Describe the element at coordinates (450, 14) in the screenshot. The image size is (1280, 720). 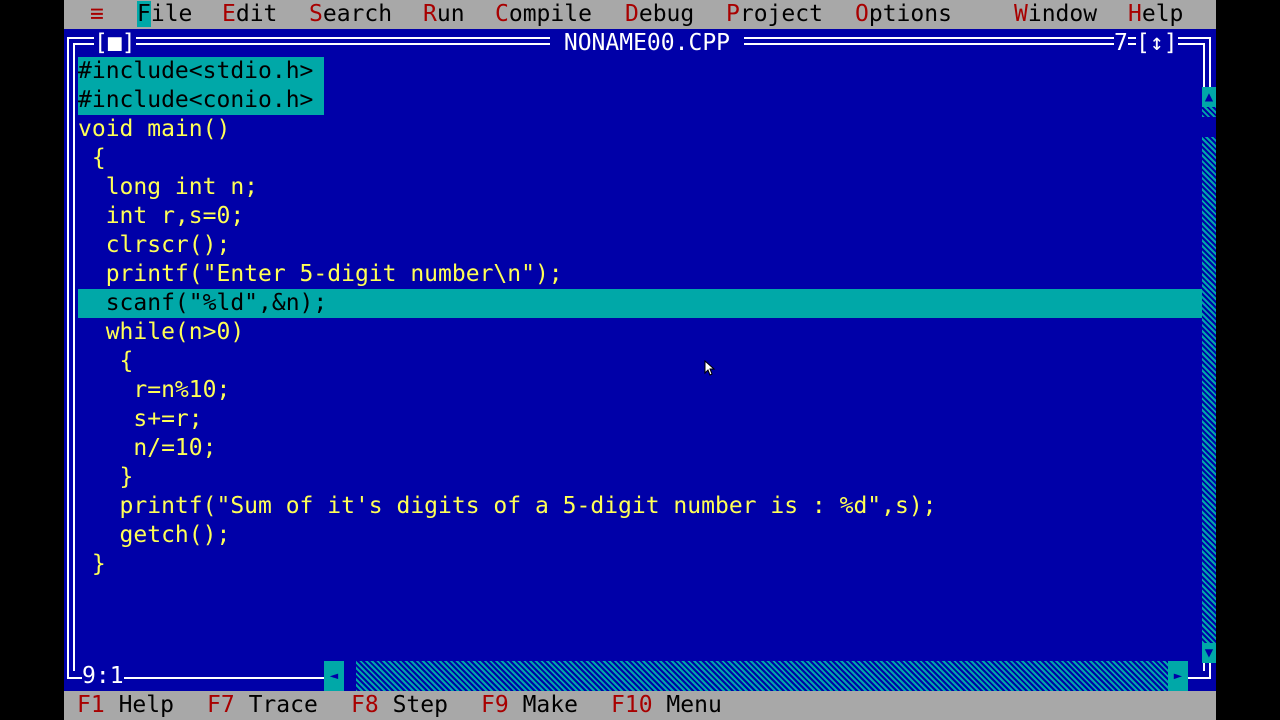
I see `menu-run-label: un` at that location.